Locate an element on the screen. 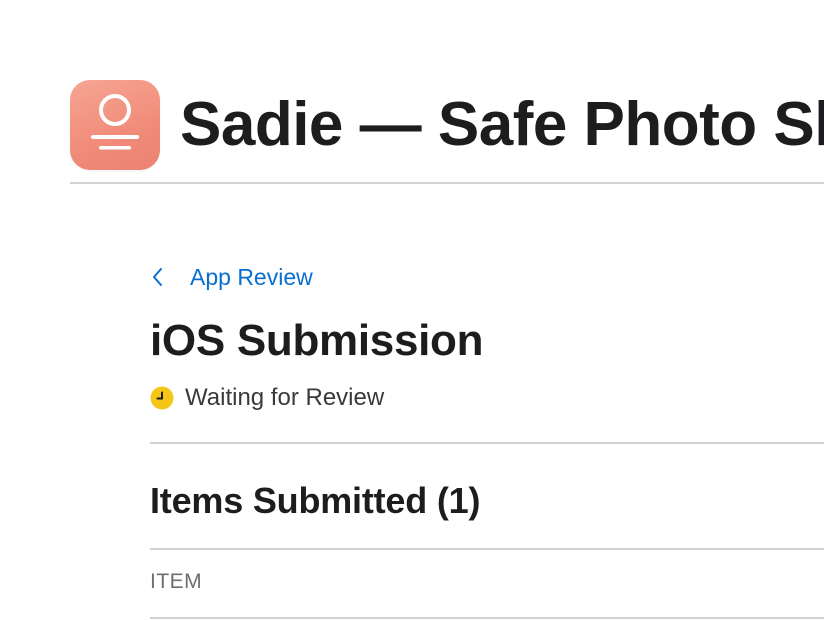 This screenshot has width=824, height=620. status-badge: Waiting for Review is located at coordinates (267, 398).